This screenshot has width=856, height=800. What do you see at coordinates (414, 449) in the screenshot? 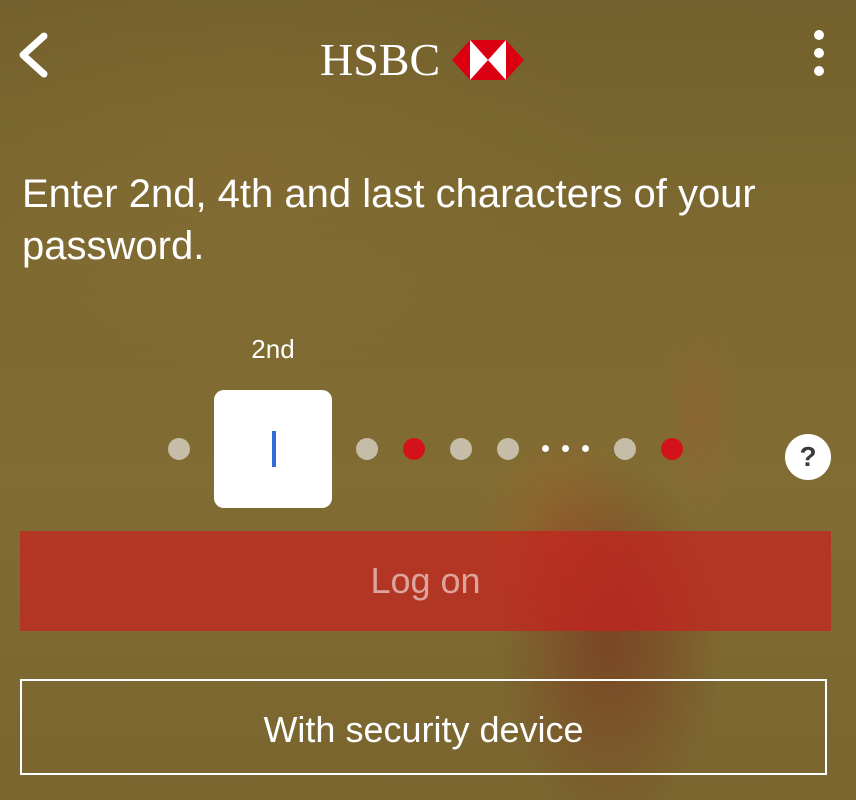
I see `password-position-4-required-dot` at bounding box center [414, 449].